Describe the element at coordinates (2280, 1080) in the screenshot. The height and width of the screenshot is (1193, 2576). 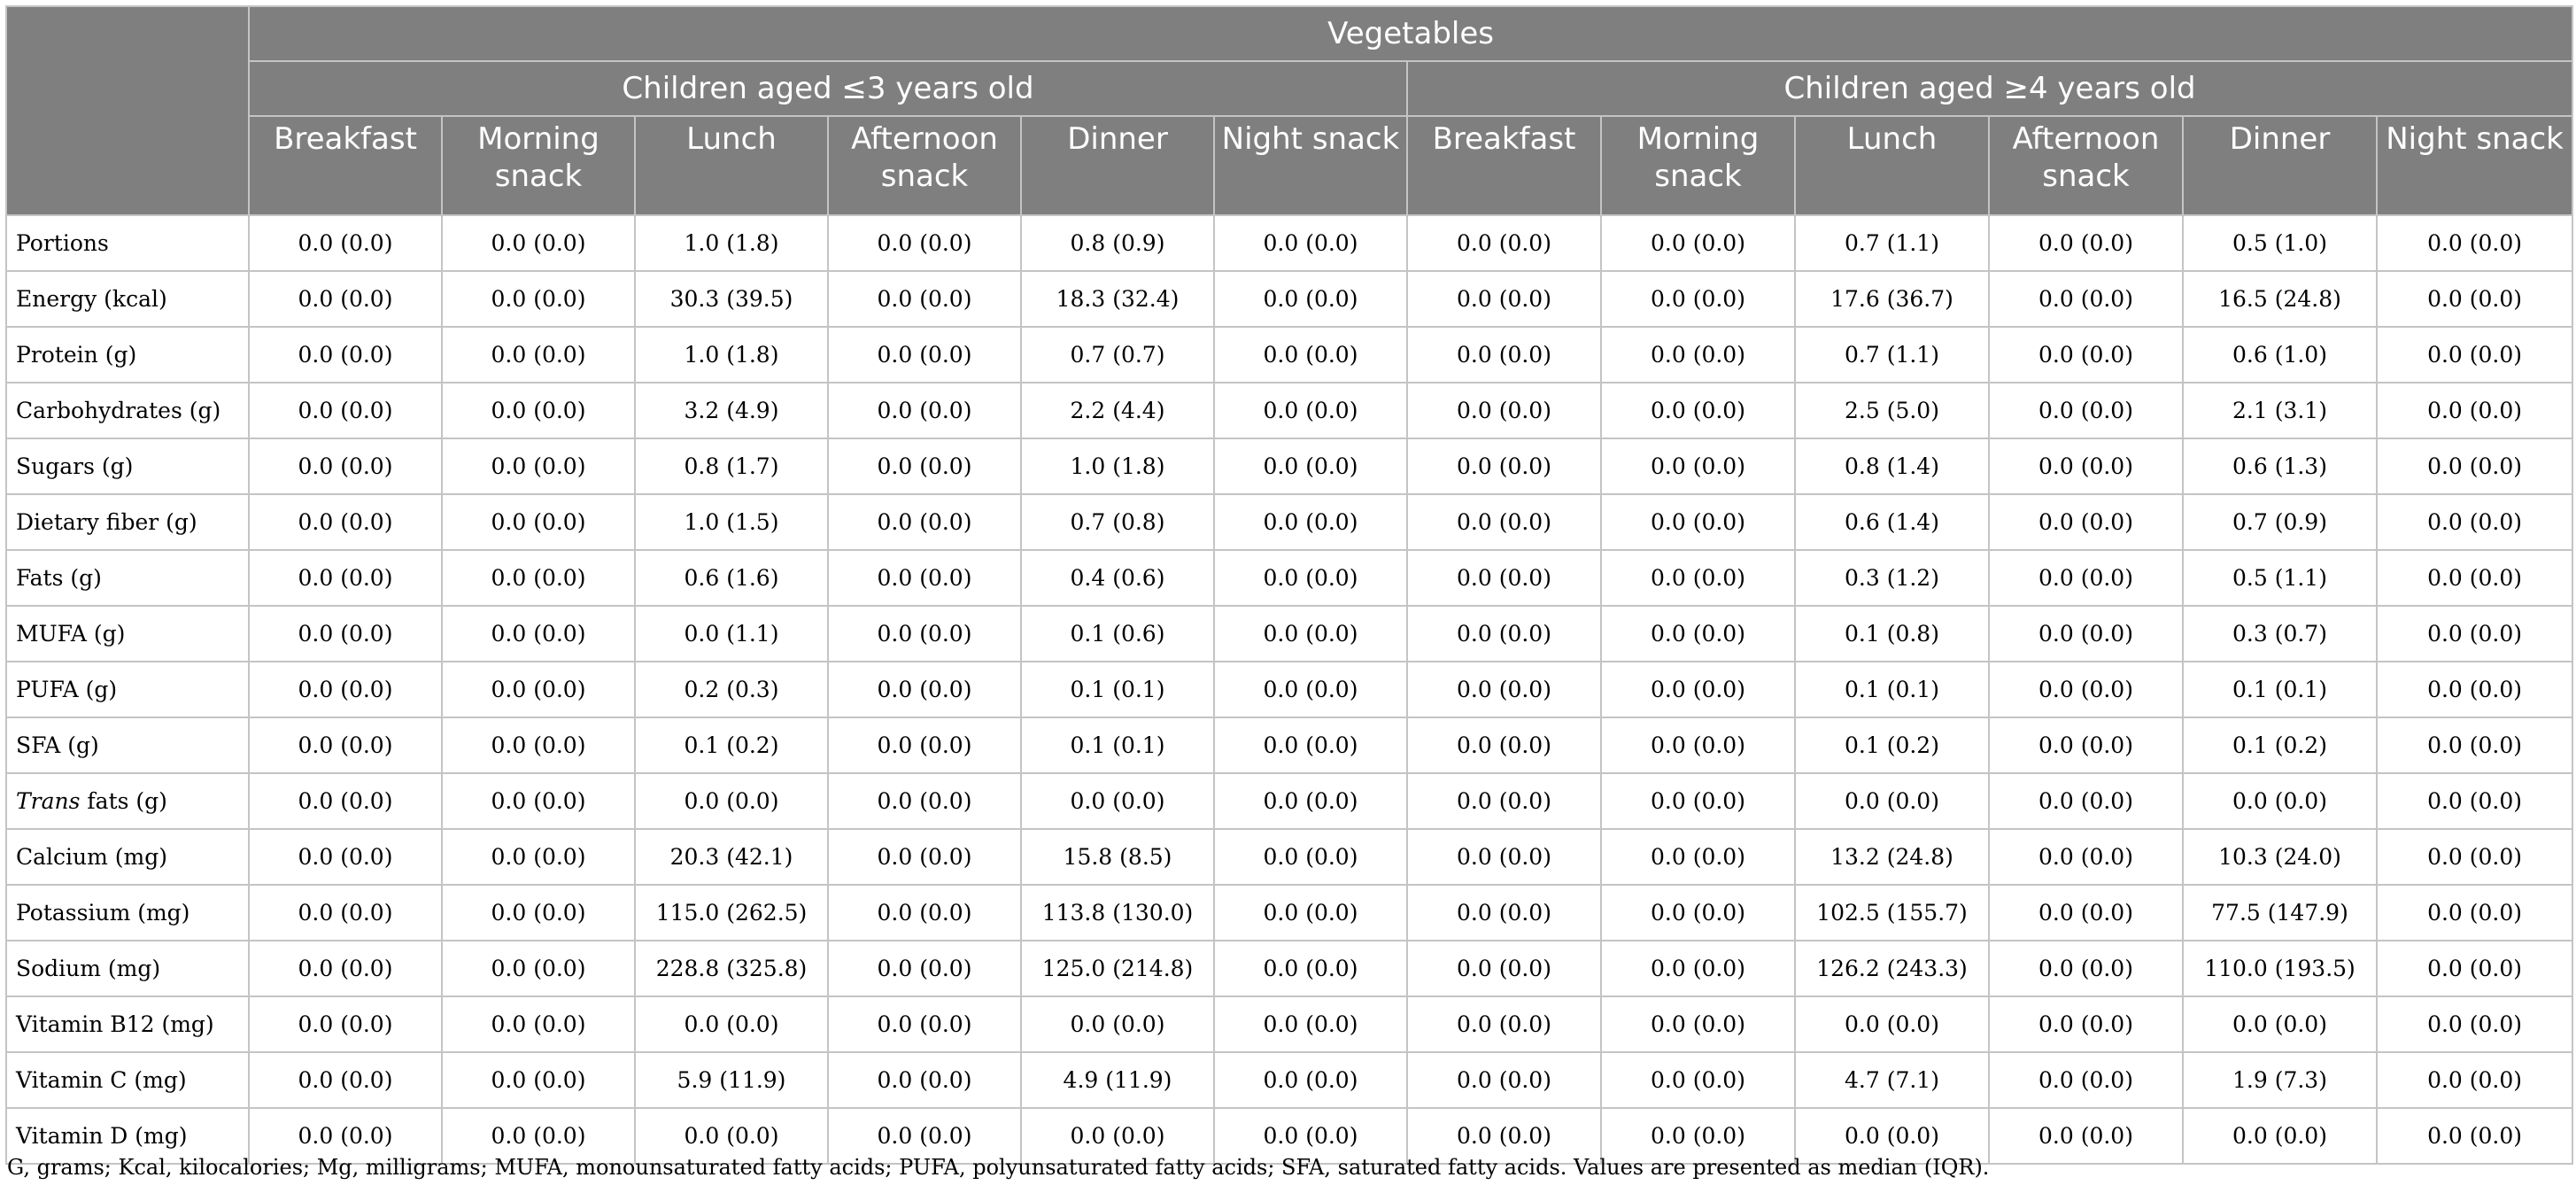
I see `table-cell: 1.9 (7.3)` at that location.